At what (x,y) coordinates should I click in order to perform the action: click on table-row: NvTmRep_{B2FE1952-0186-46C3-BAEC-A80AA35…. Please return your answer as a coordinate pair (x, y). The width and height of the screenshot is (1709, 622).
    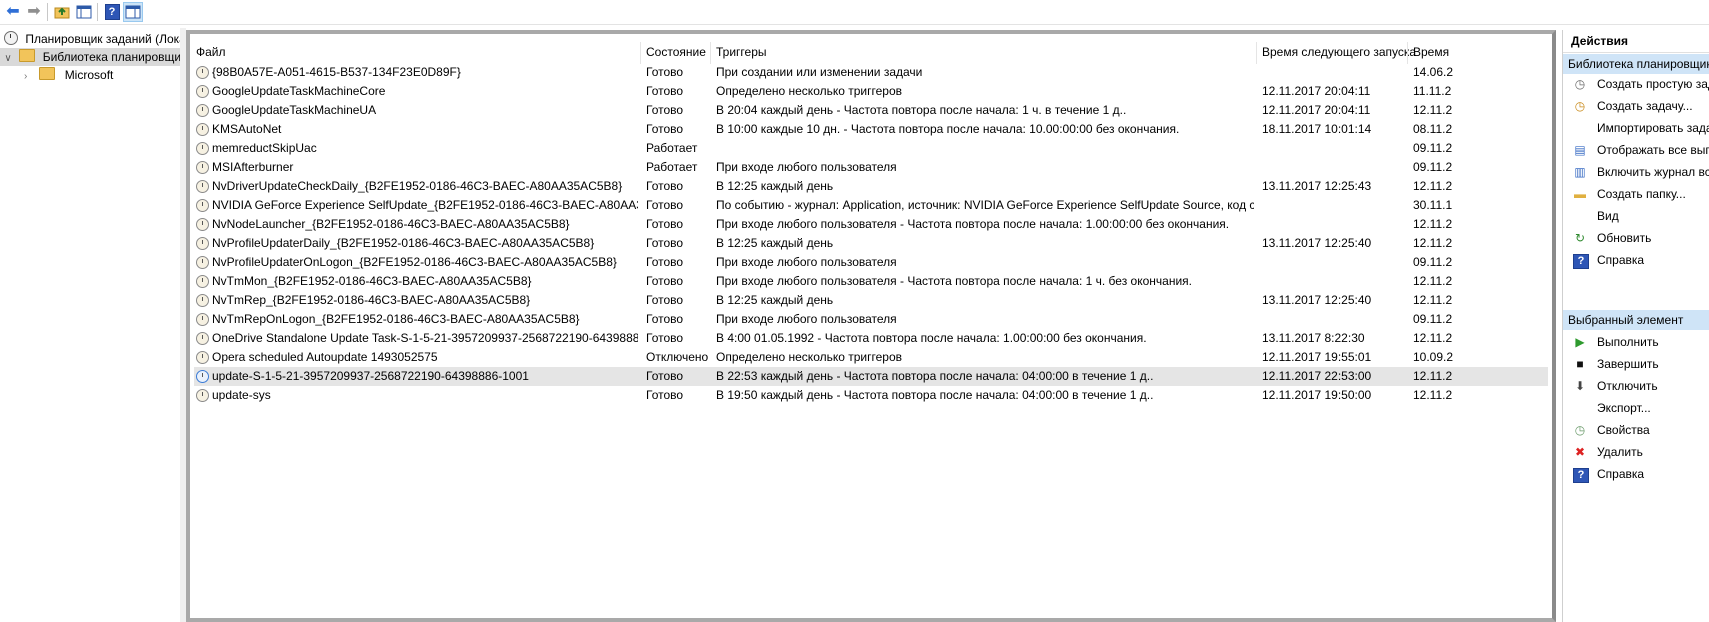
    Looking at the image, I should click on (871, 300).